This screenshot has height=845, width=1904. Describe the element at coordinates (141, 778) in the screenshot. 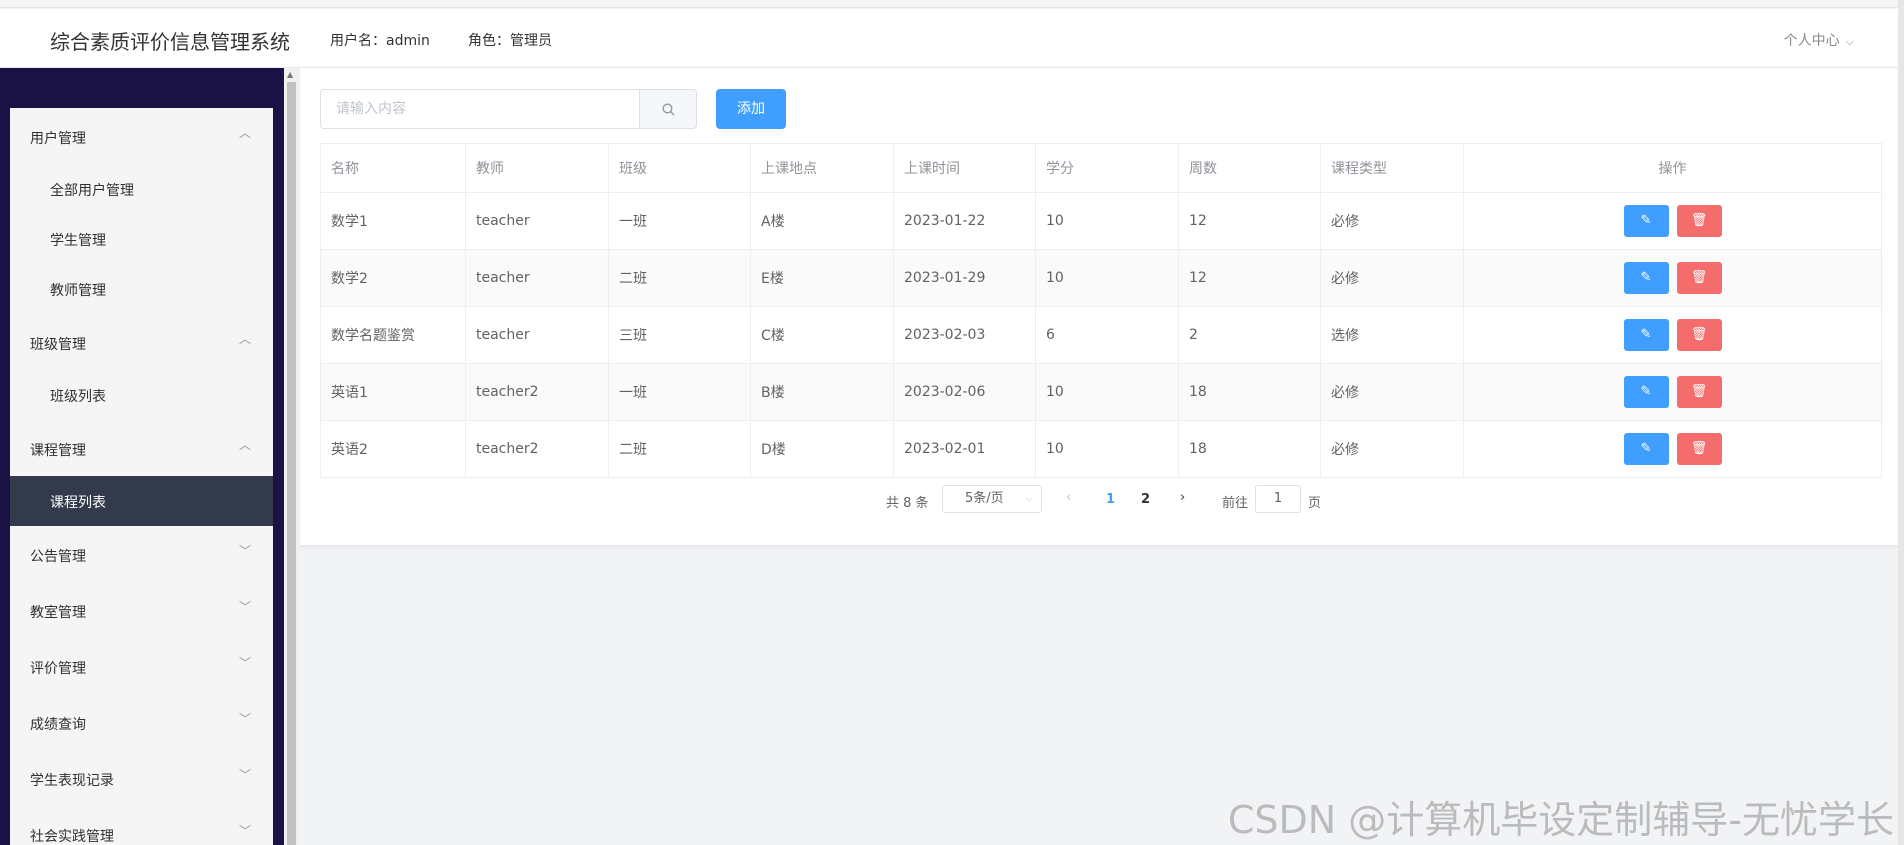

I see `menu-group-performance: 学生表现记录 ﹀` at that location.